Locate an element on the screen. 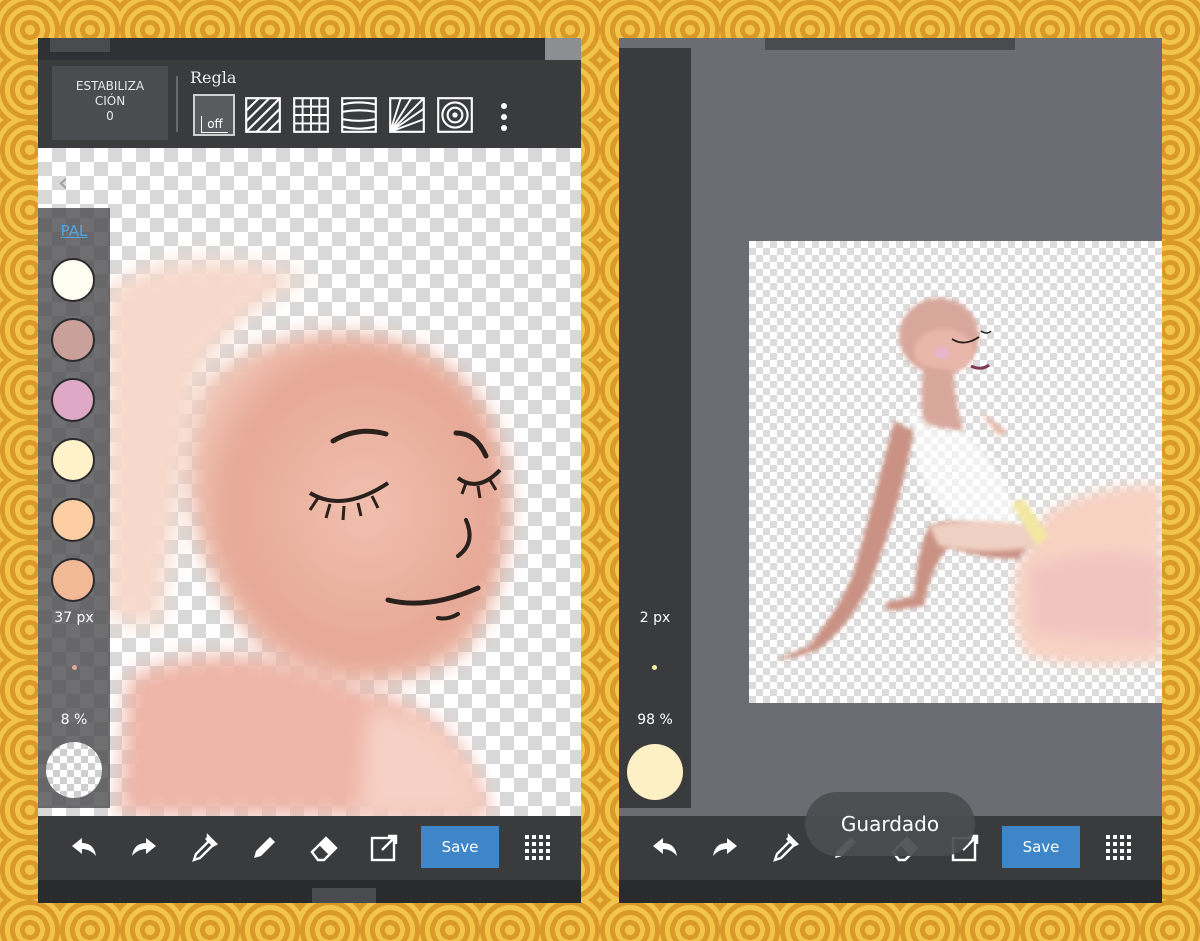 The width and height of the screenshot is (1200, 941). parallel-ruler-button is located at coordinates (263, 115).